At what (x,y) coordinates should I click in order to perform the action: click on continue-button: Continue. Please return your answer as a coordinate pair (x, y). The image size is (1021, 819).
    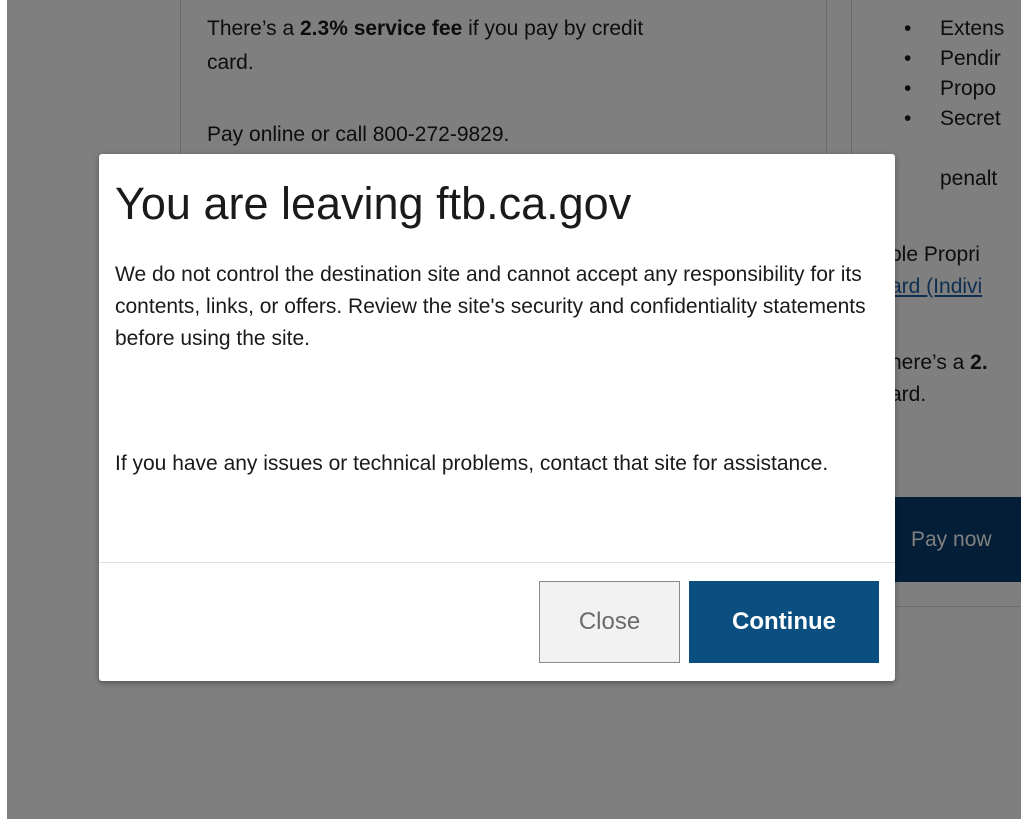
    Looking at the image, I should click on (784, 622).